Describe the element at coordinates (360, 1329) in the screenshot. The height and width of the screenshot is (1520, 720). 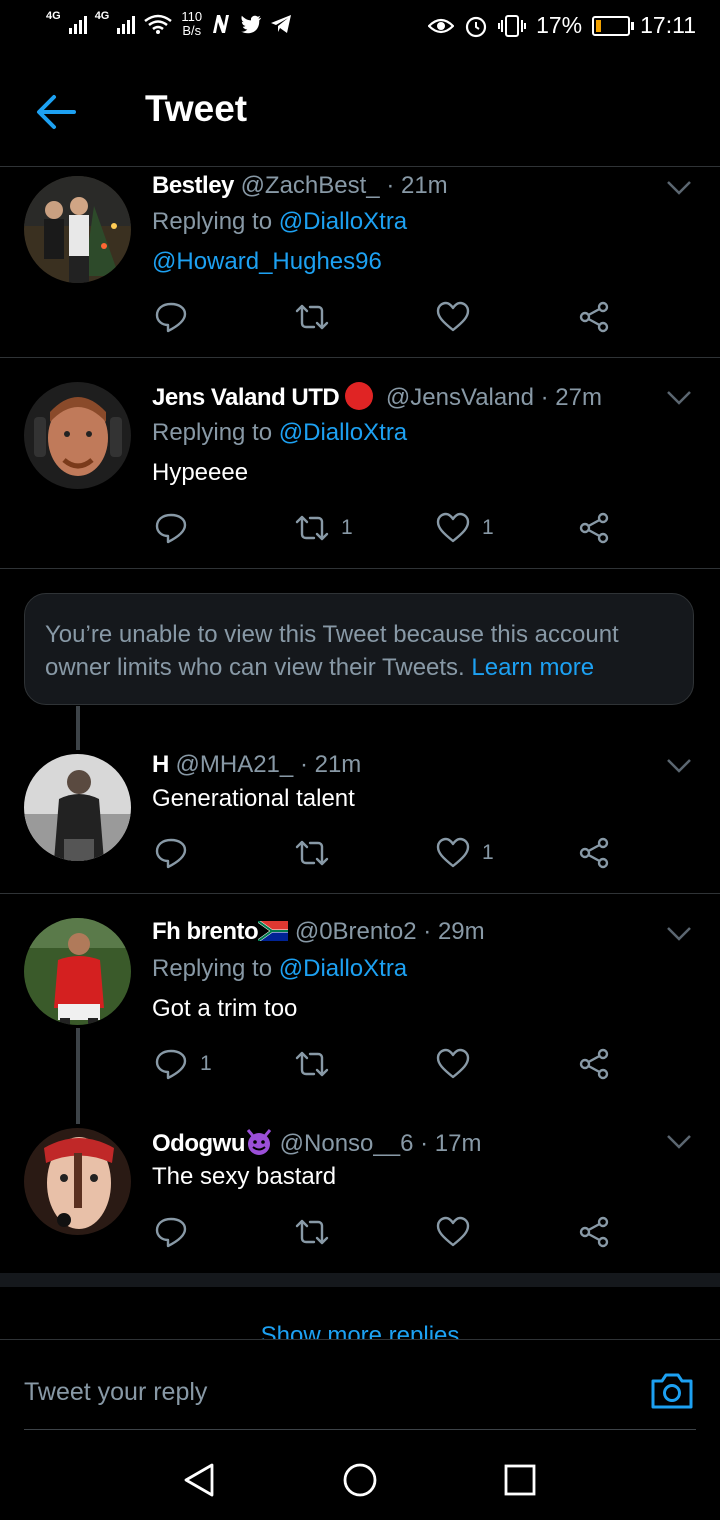
I see `show-more-replies-link: Show more replies` at that location.